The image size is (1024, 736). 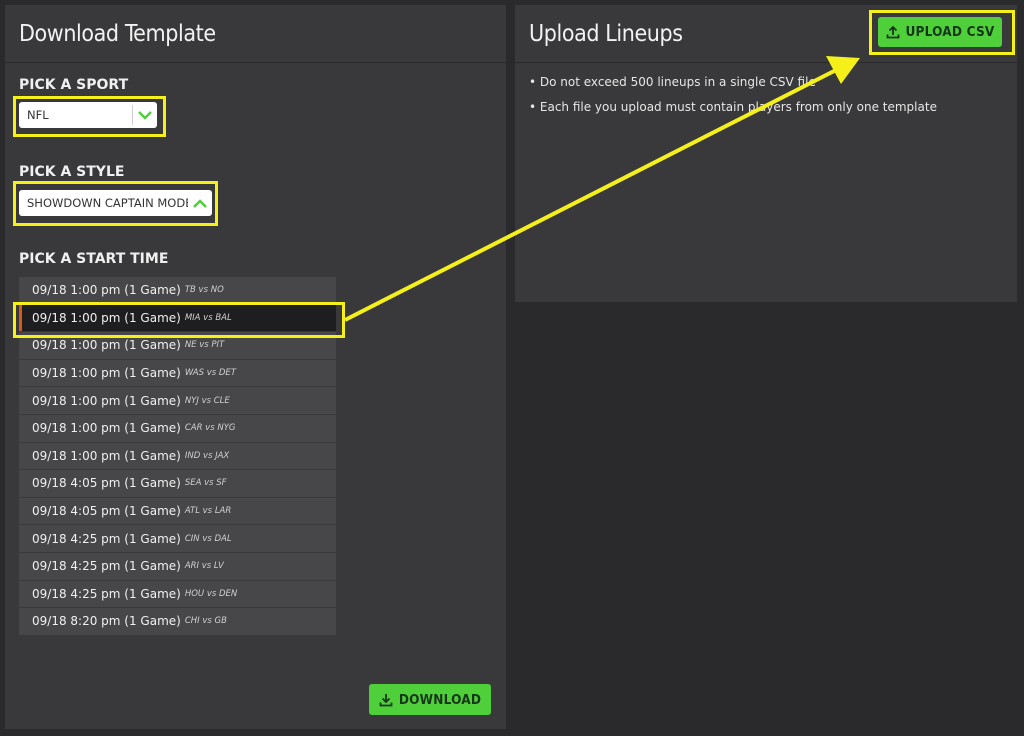 What do you see at coordinates (950, 32) in the screenshot?
I see `upload-csv-button-label: UPLOAD CSV` at bounding box center [950, 32].